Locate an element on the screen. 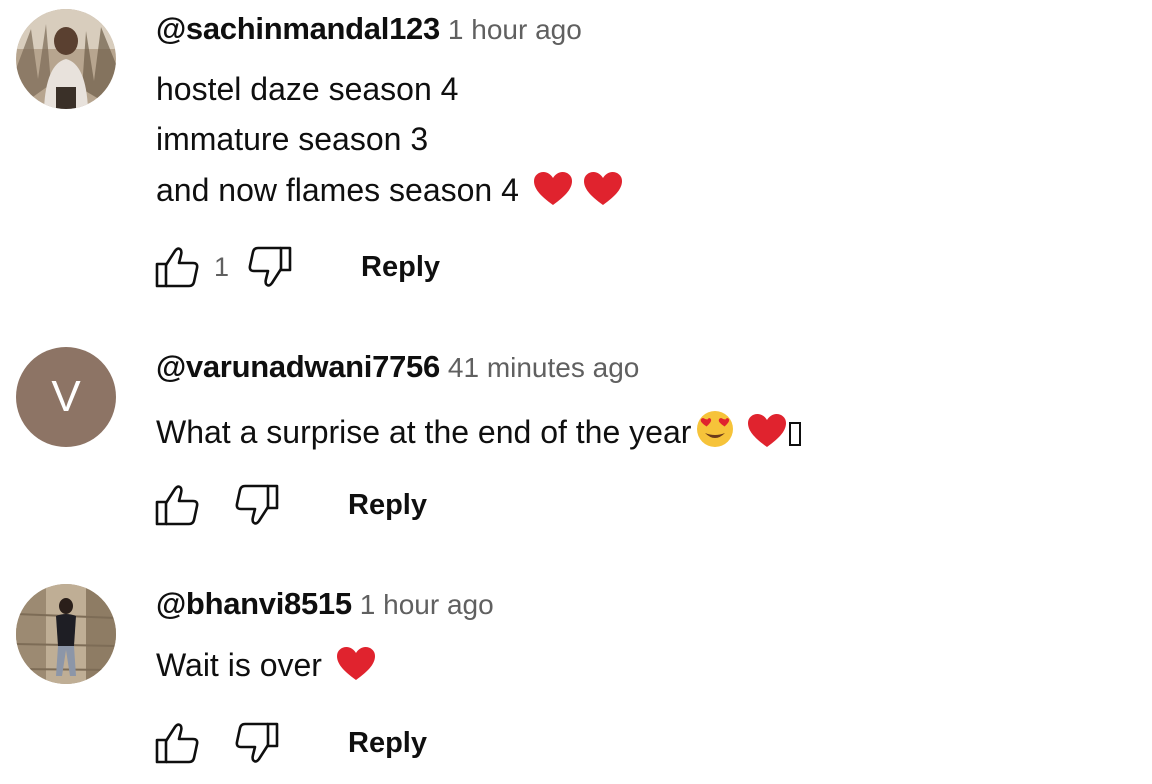  comment-text-line: immature season 3 is located at coordinates (292, 139).